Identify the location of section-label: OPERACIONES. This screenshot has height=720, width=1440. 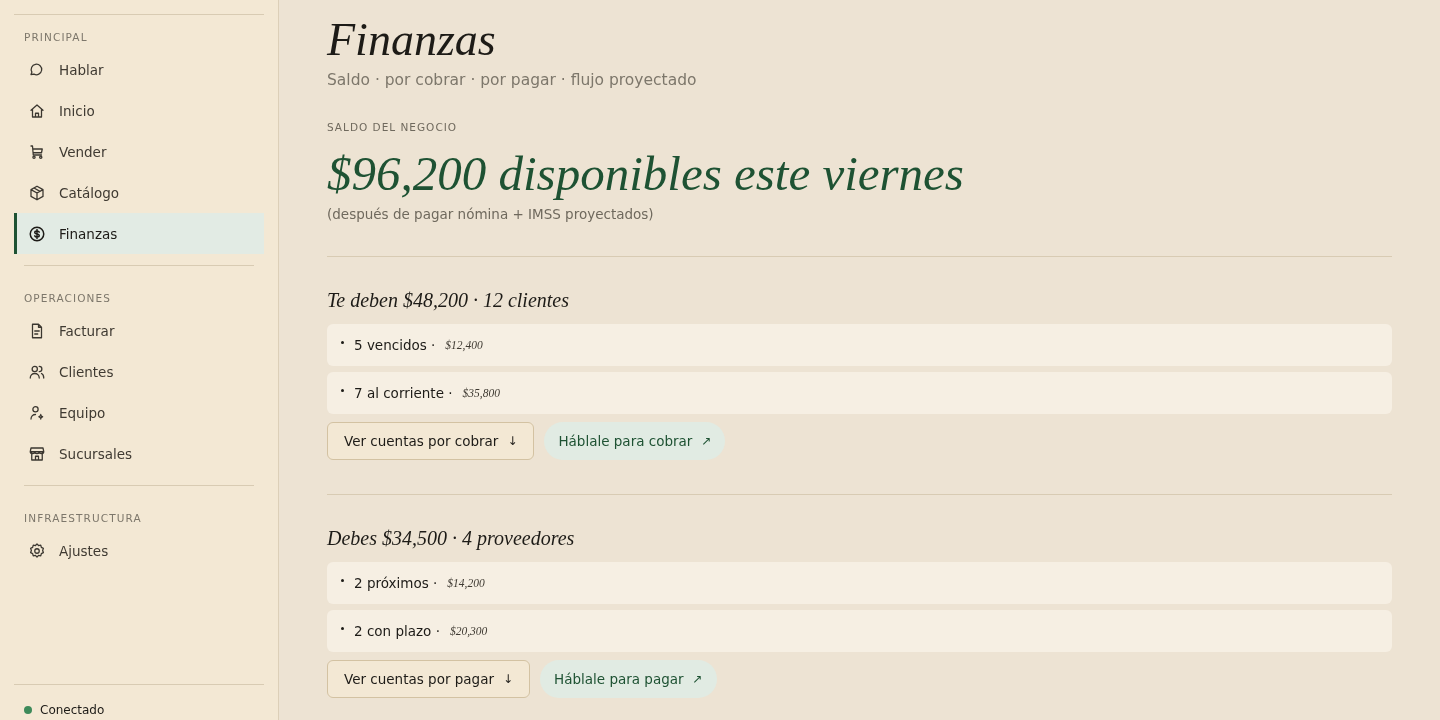
(68, 298).